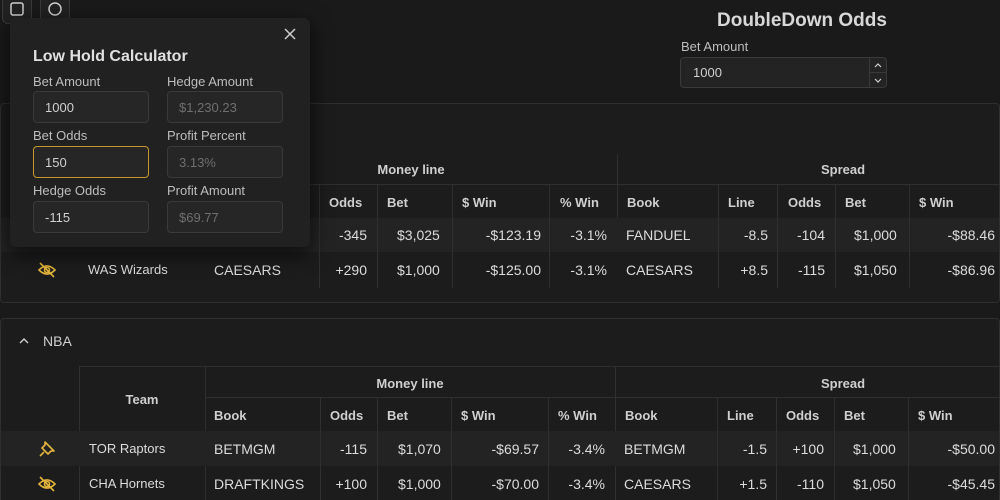  I want to click on pin-icon, so click(47, 449).